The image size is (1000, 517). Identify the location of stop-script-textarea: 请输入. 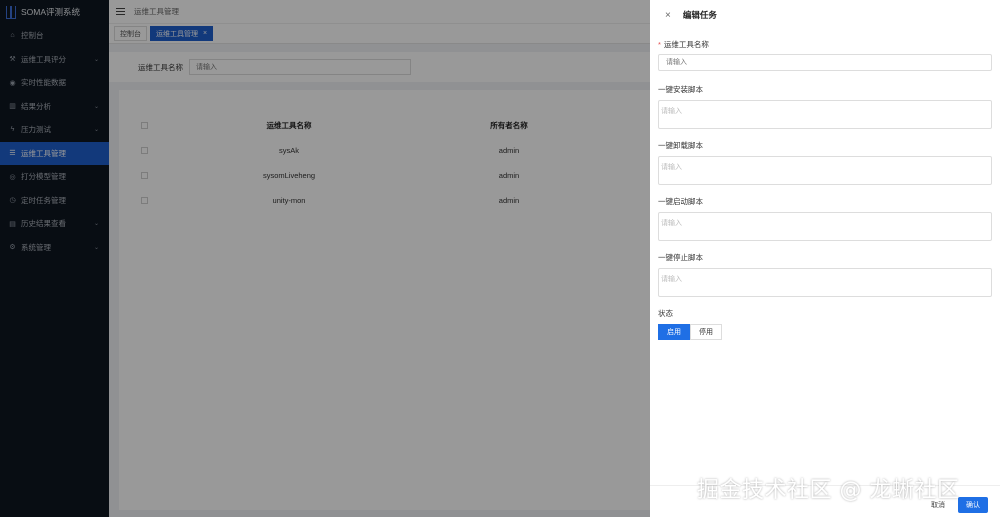
(825, 282).